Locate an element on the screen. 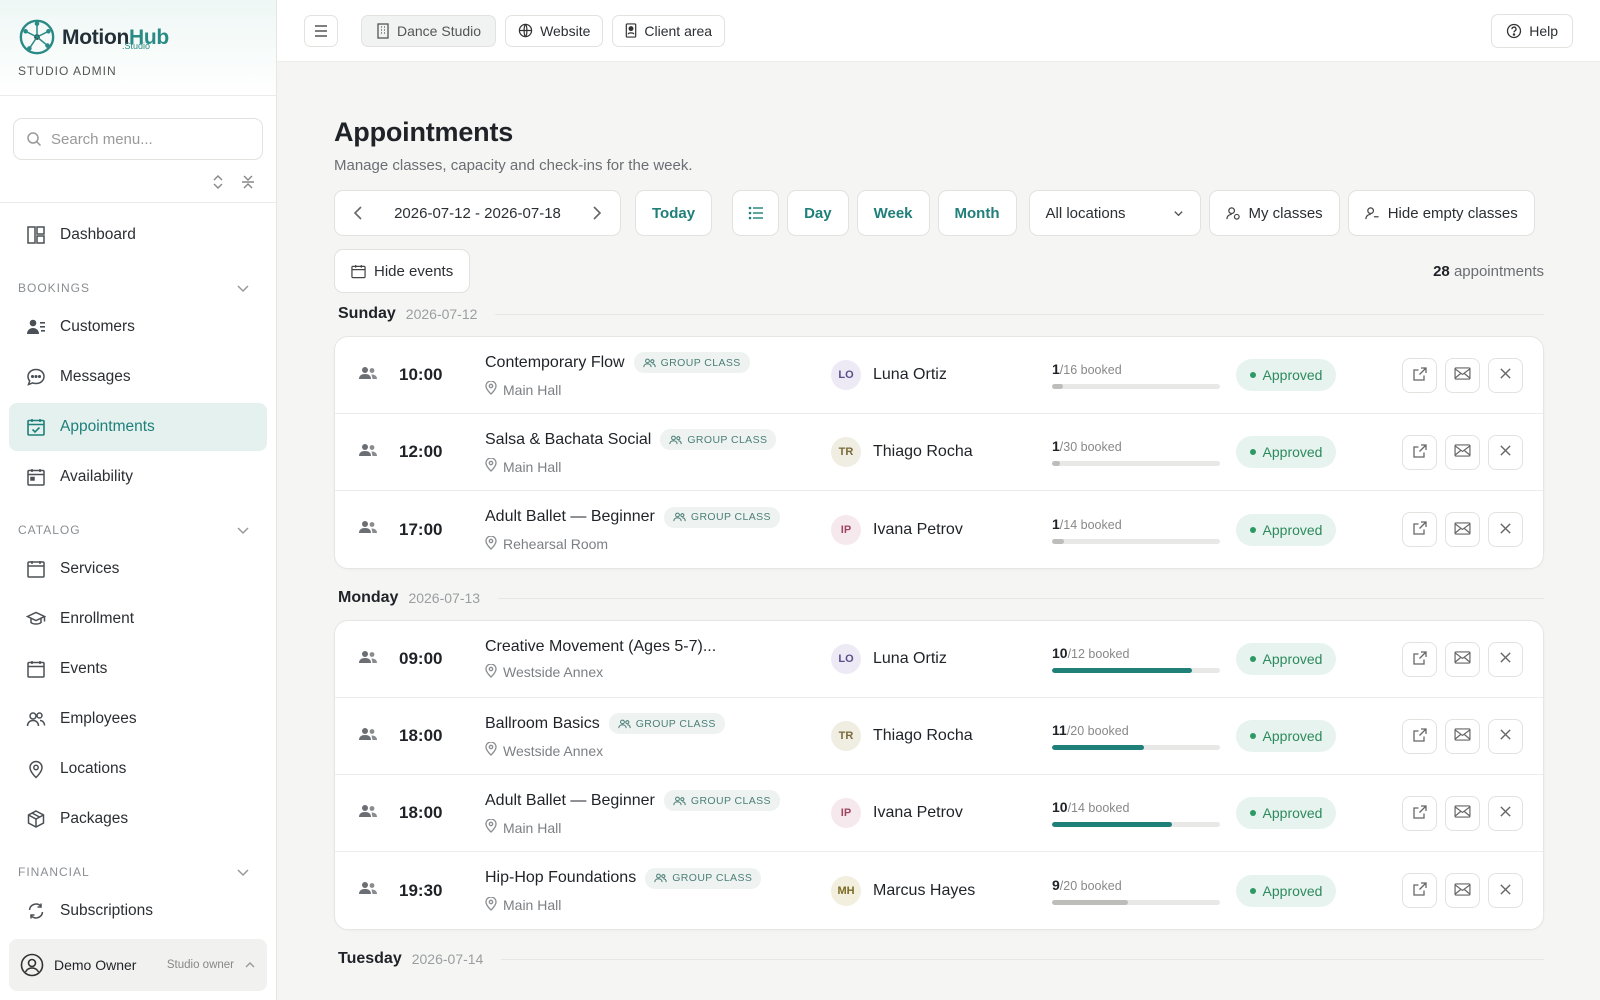 The height and width of the screenshot is (1000, 1600). class-name: Hip-Hop Foundations is located at coordinates (560, 878).